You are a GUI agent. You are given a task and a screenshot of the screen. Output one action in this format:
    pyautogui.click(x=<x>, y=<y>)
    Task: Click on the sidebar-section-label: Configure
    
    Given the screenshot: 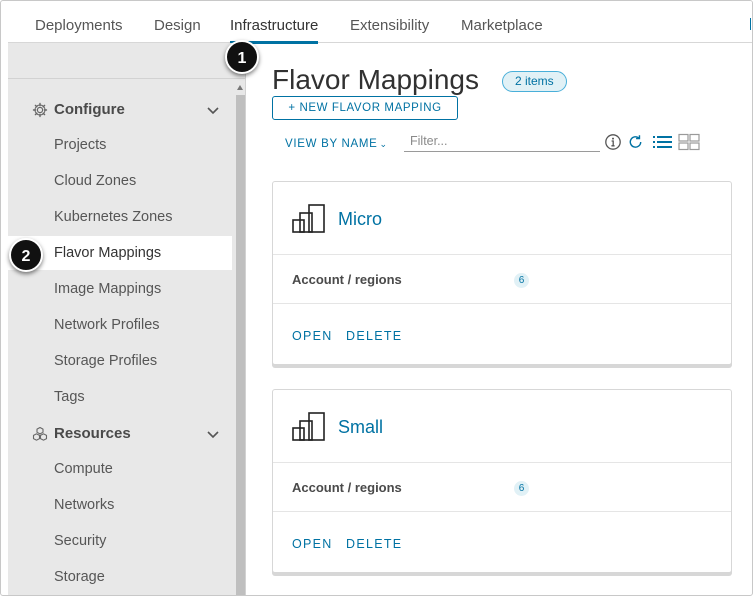 What is the action you would take?
    pyautogui.click(x=89, y=109)
    